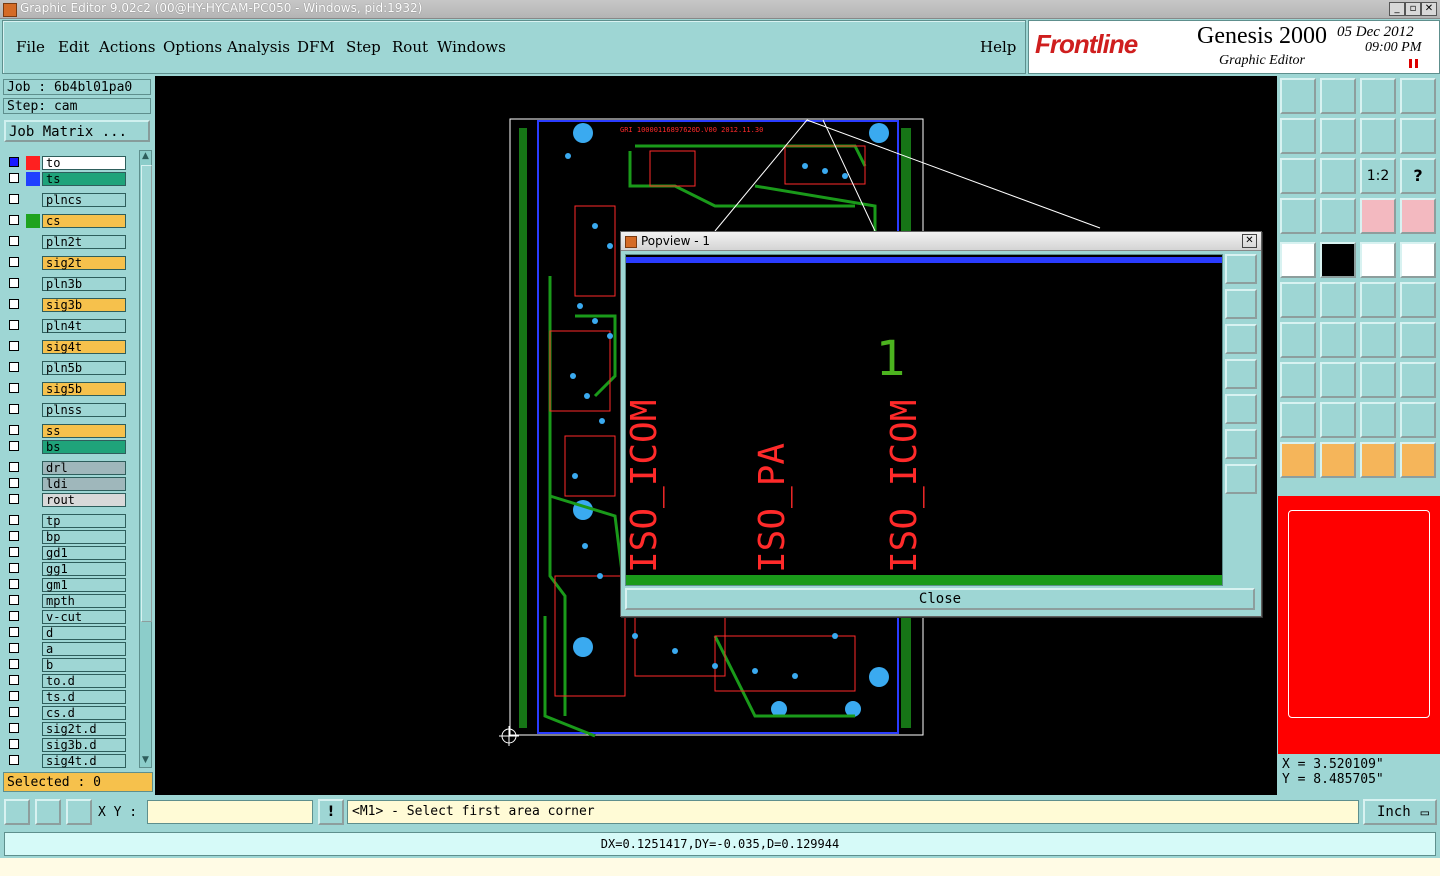 This screenshot has width=1440, height=876. I want to click on tool-point-icon, so click(1298, 380).